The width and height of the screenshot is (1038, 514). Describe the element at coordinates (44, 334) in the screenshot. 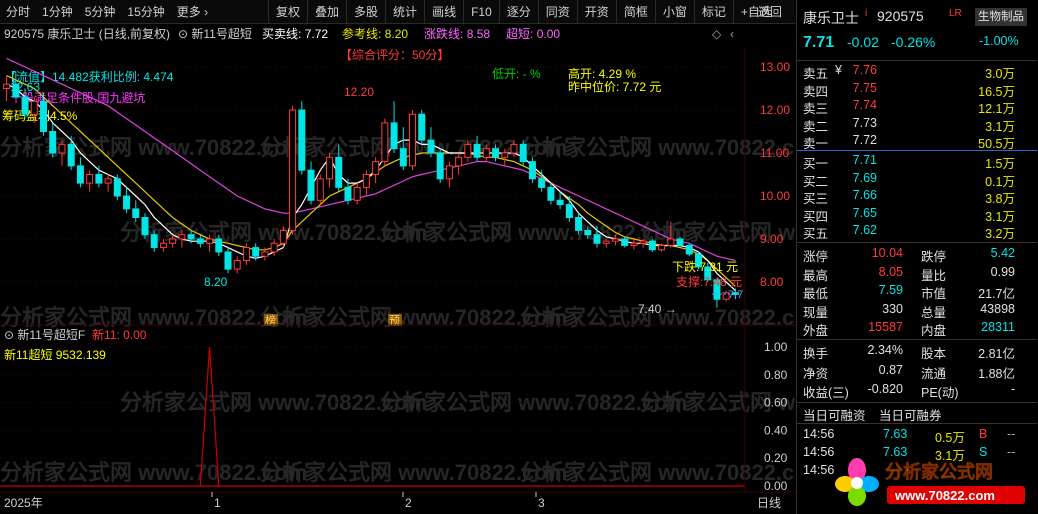

I see `lower-pane-title: ⊙ 新11号超短F` at that location.